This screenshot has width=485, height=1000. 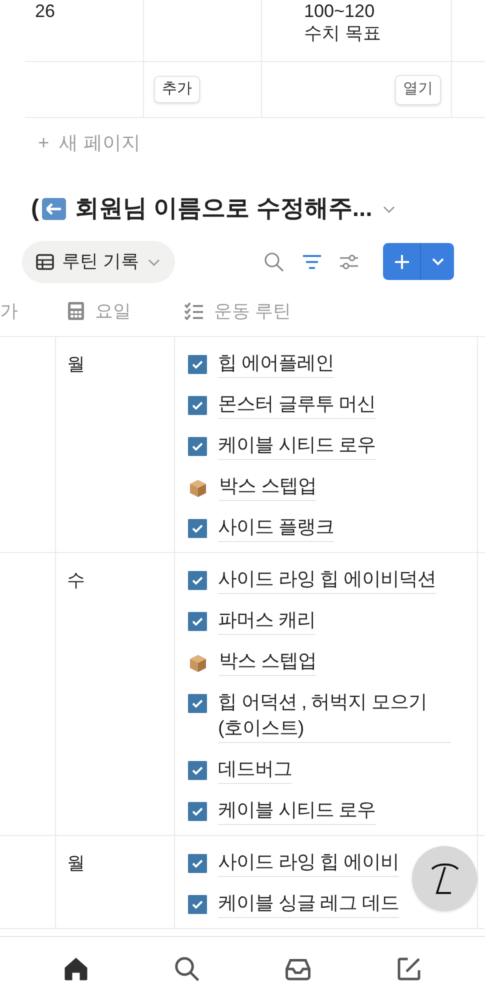 I want to click on routine-link: 사이드 플랭크, so click(x=276, y=528).